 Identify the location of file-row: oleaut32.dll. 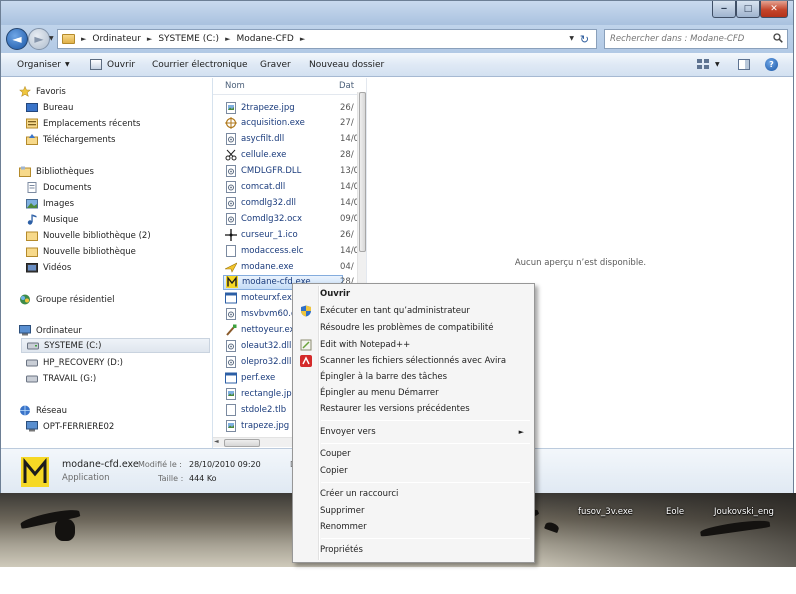
(258, 346).